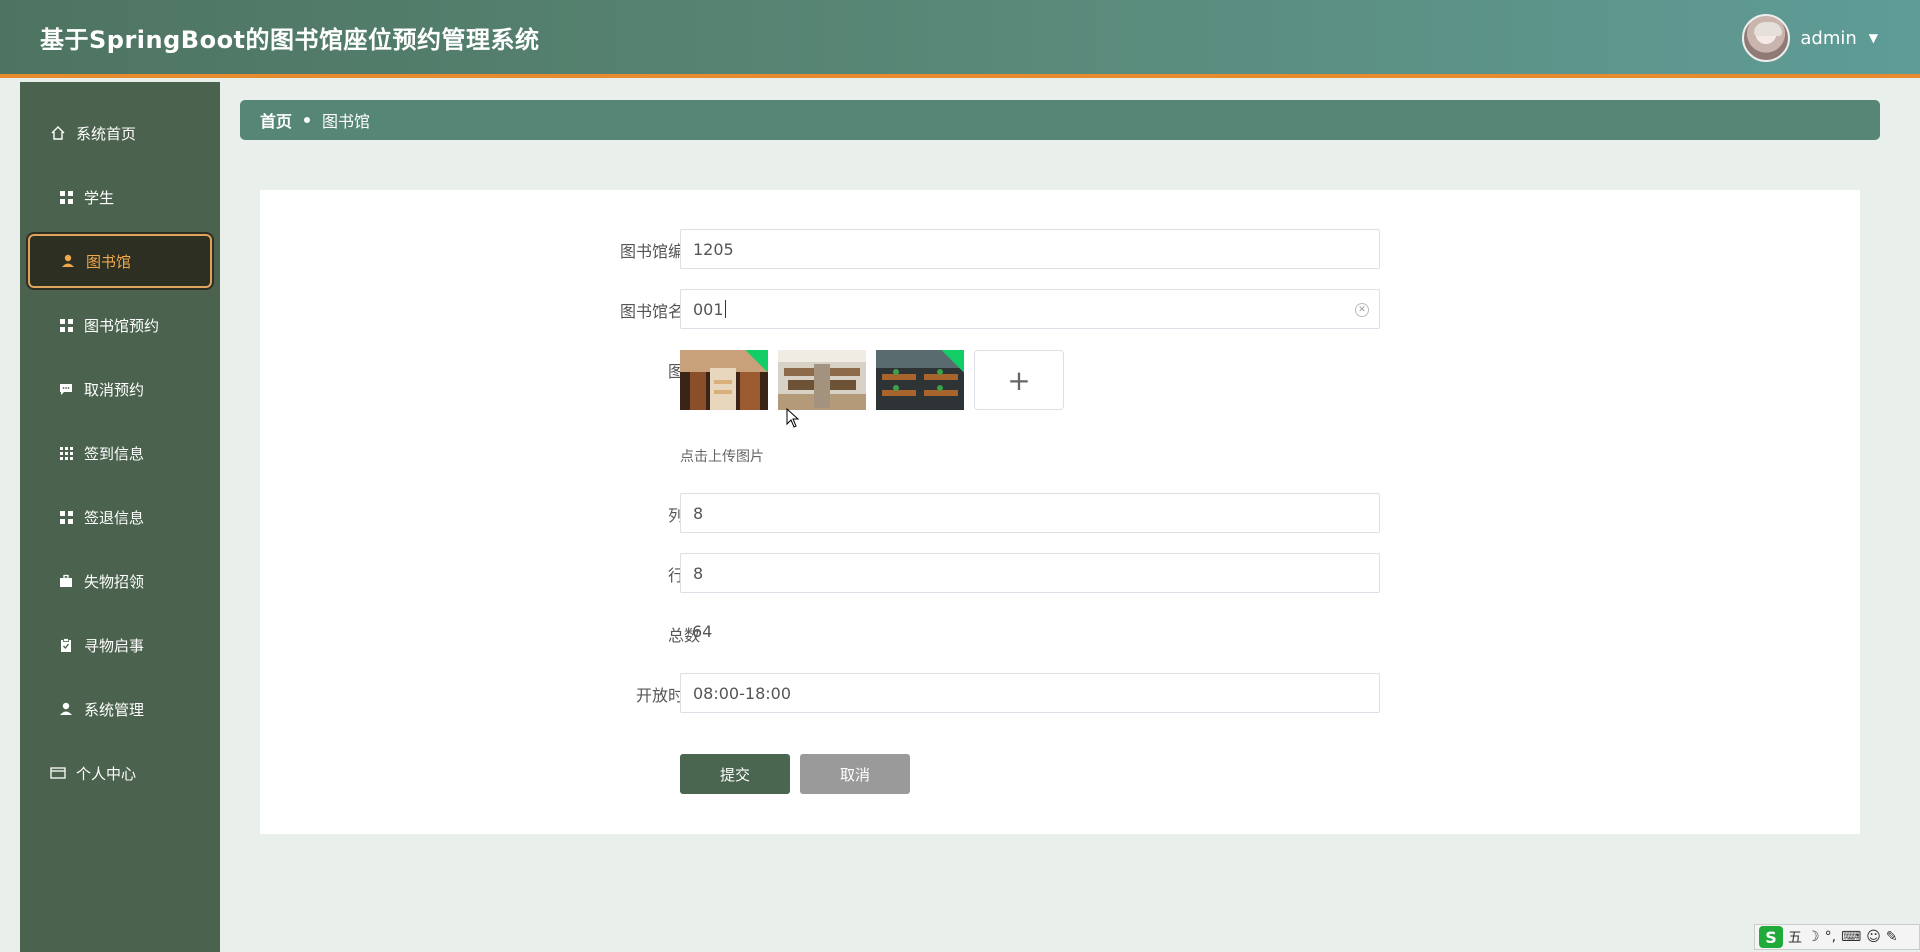 Image resolution: width=1920 pixels, height=952 pixels. Describe the element at coordinates (1828, 38) in the screenshot. I see `user-name: admin` at that location.